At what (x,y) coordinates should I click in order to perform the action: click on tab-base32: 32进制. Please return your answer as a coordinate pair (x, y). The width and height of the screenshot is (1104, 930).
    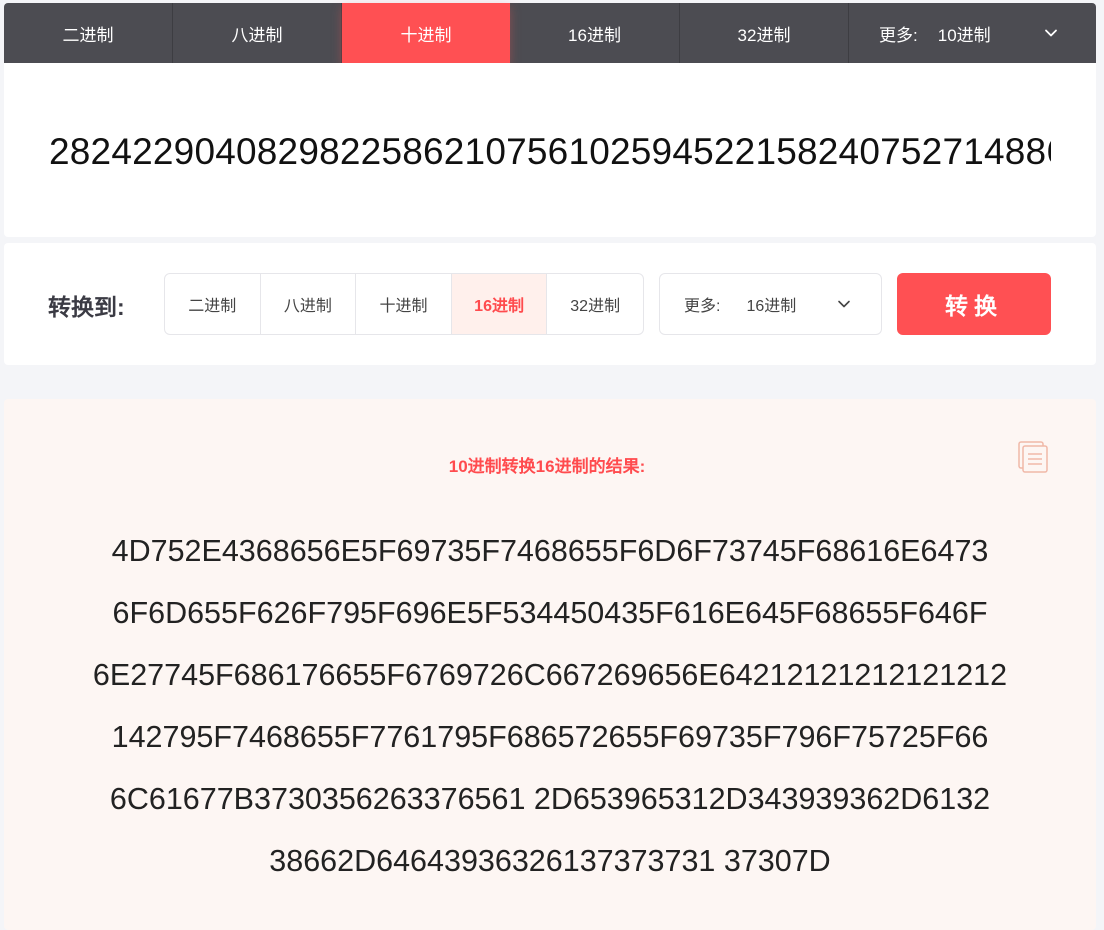
    Looking at the image, I should click on (764, 33).